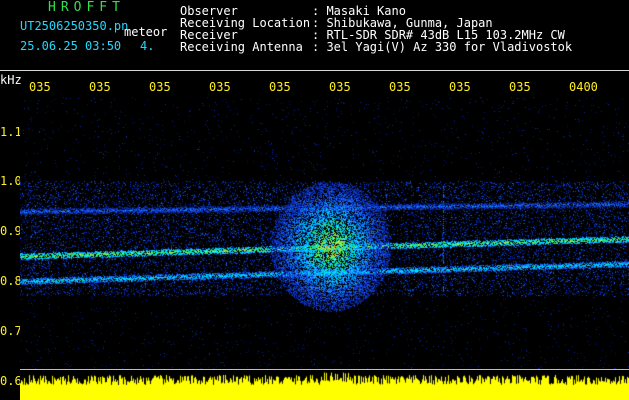 The width and height of the screenshot is (629, 400). I want to click on detection-tag: meteor, so click(146, 32).